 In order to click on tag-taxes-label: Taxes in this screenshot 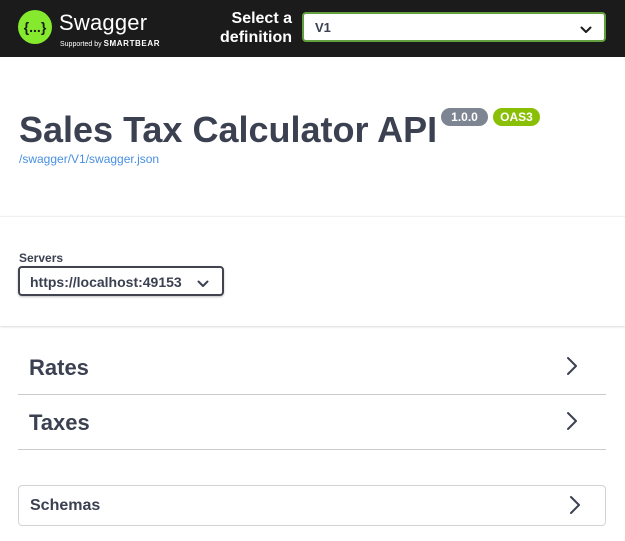, I will do `click(59, 422)`.